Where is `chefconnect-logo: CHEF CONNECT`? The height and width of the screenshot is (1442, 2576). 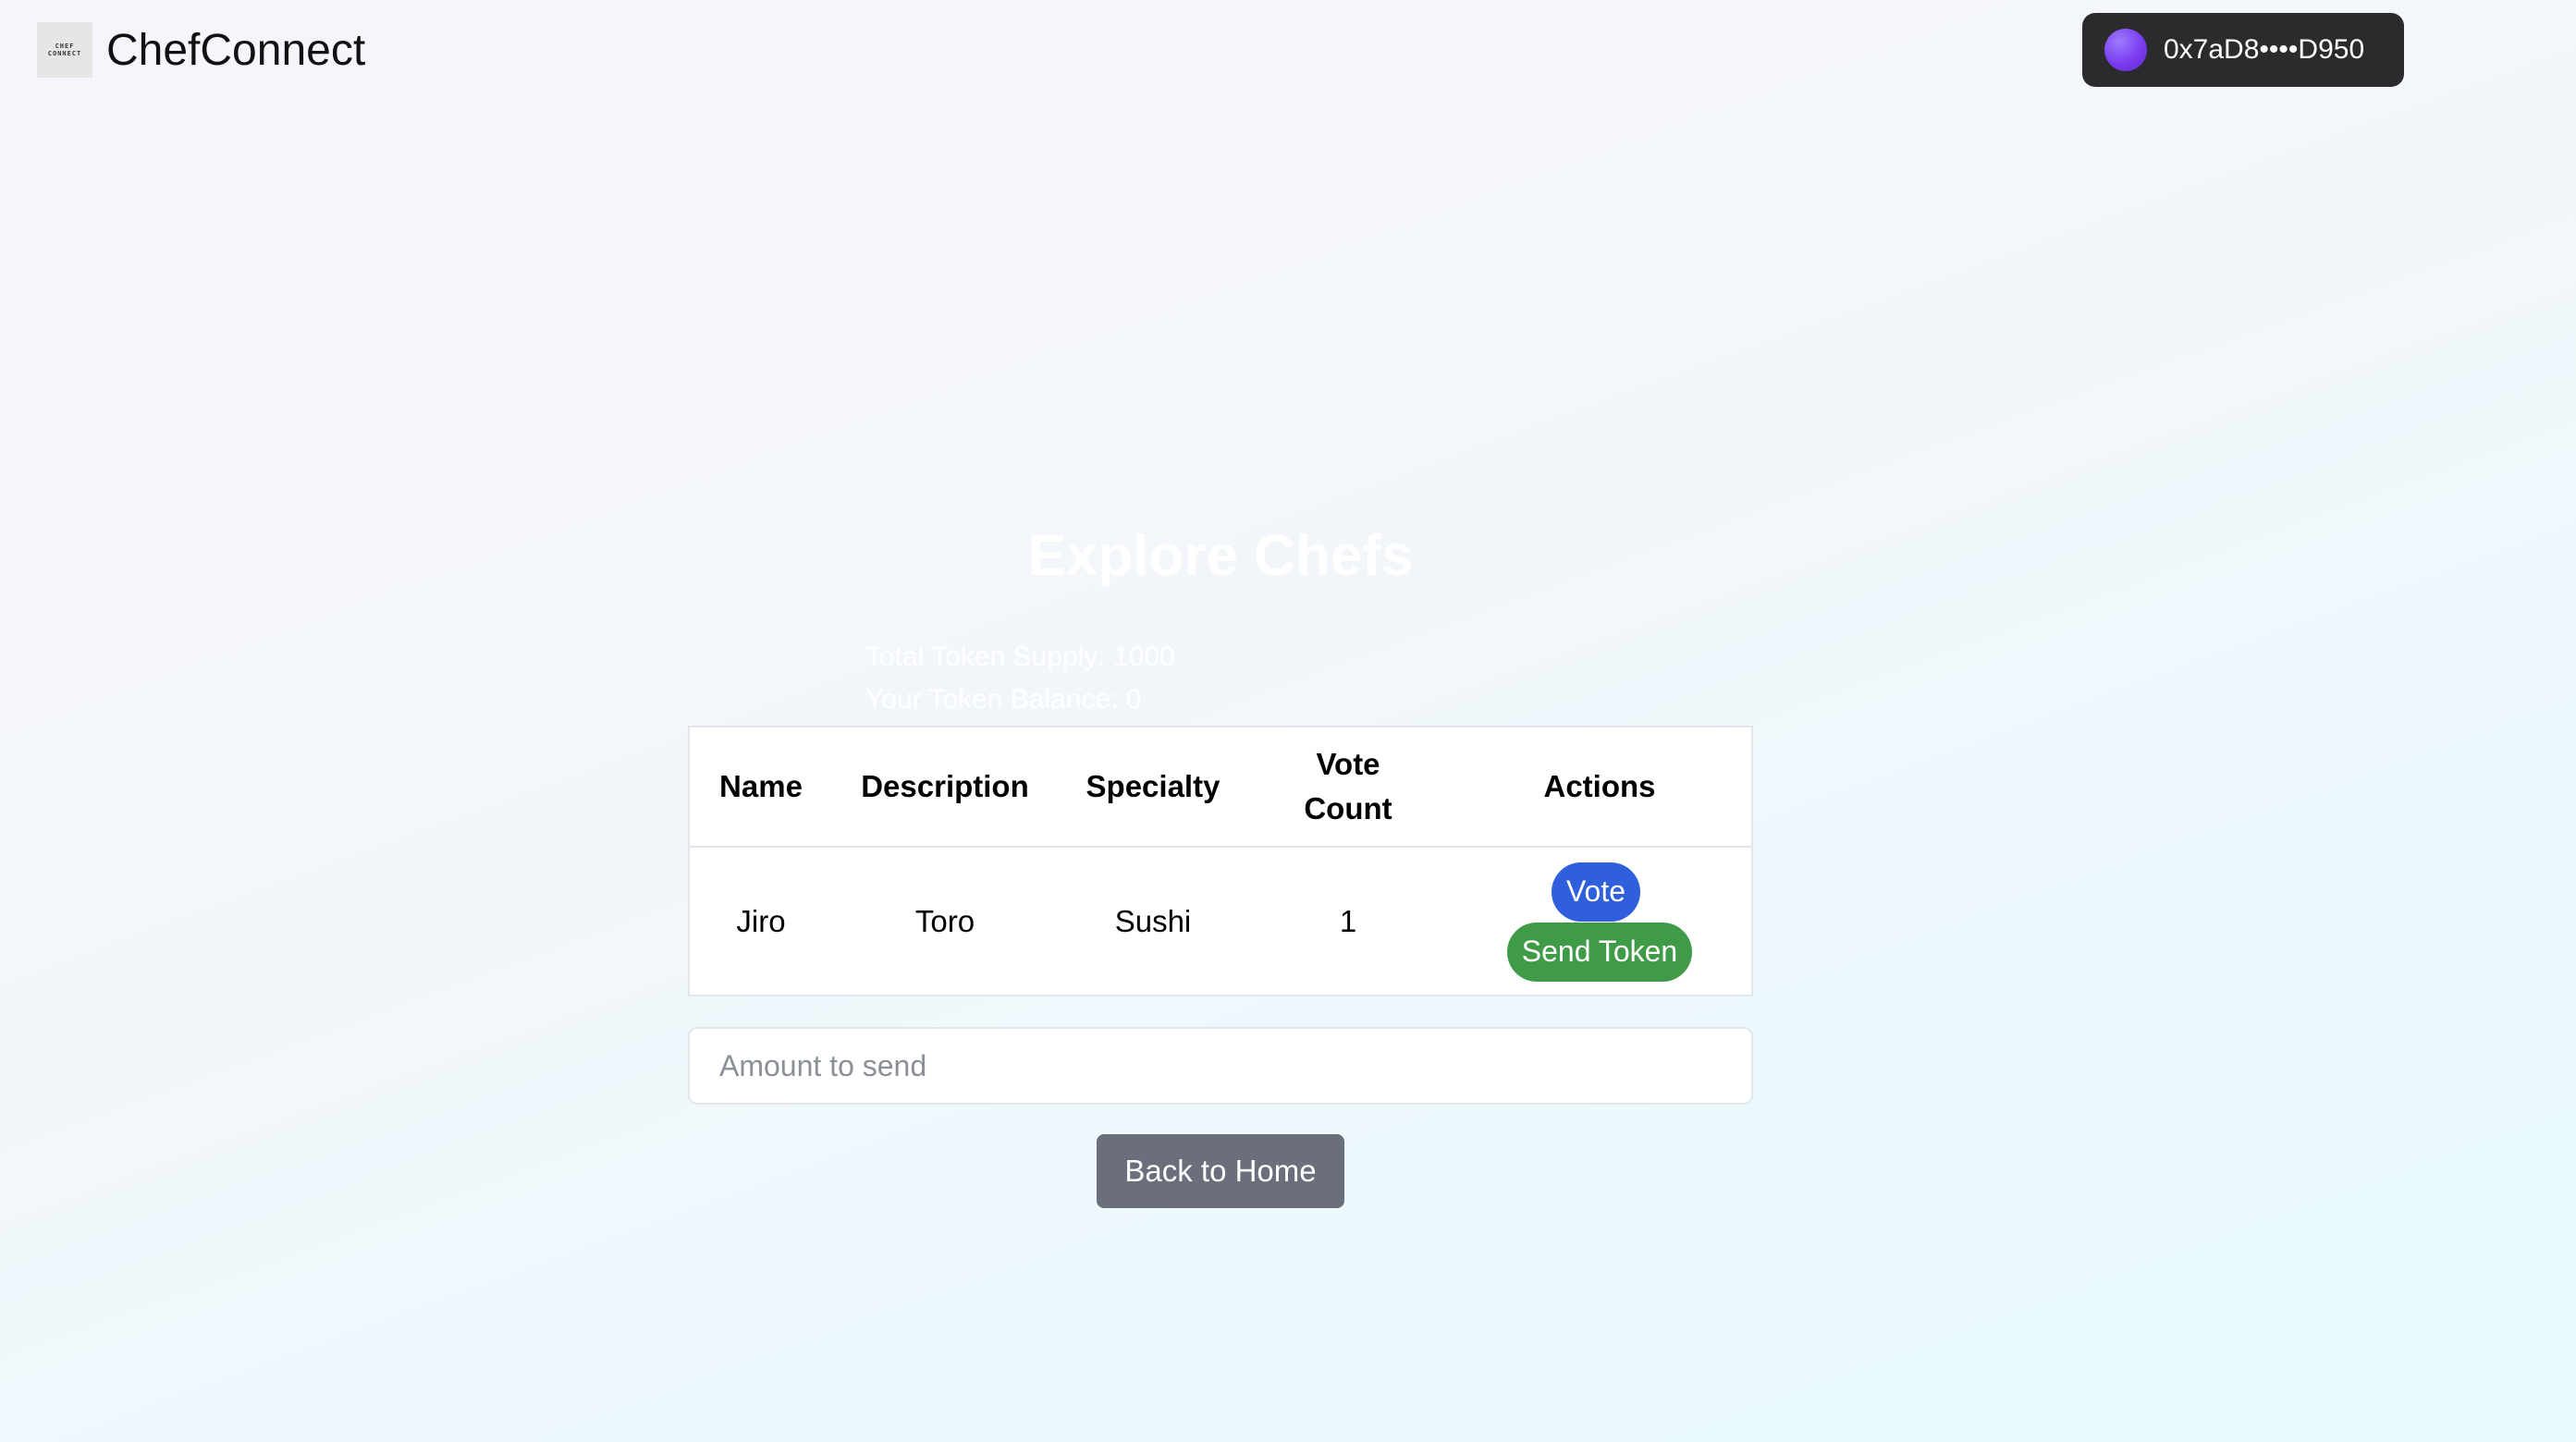
chefconnect-logo: CHEF CONNECT is located at coordinates (64, 50).